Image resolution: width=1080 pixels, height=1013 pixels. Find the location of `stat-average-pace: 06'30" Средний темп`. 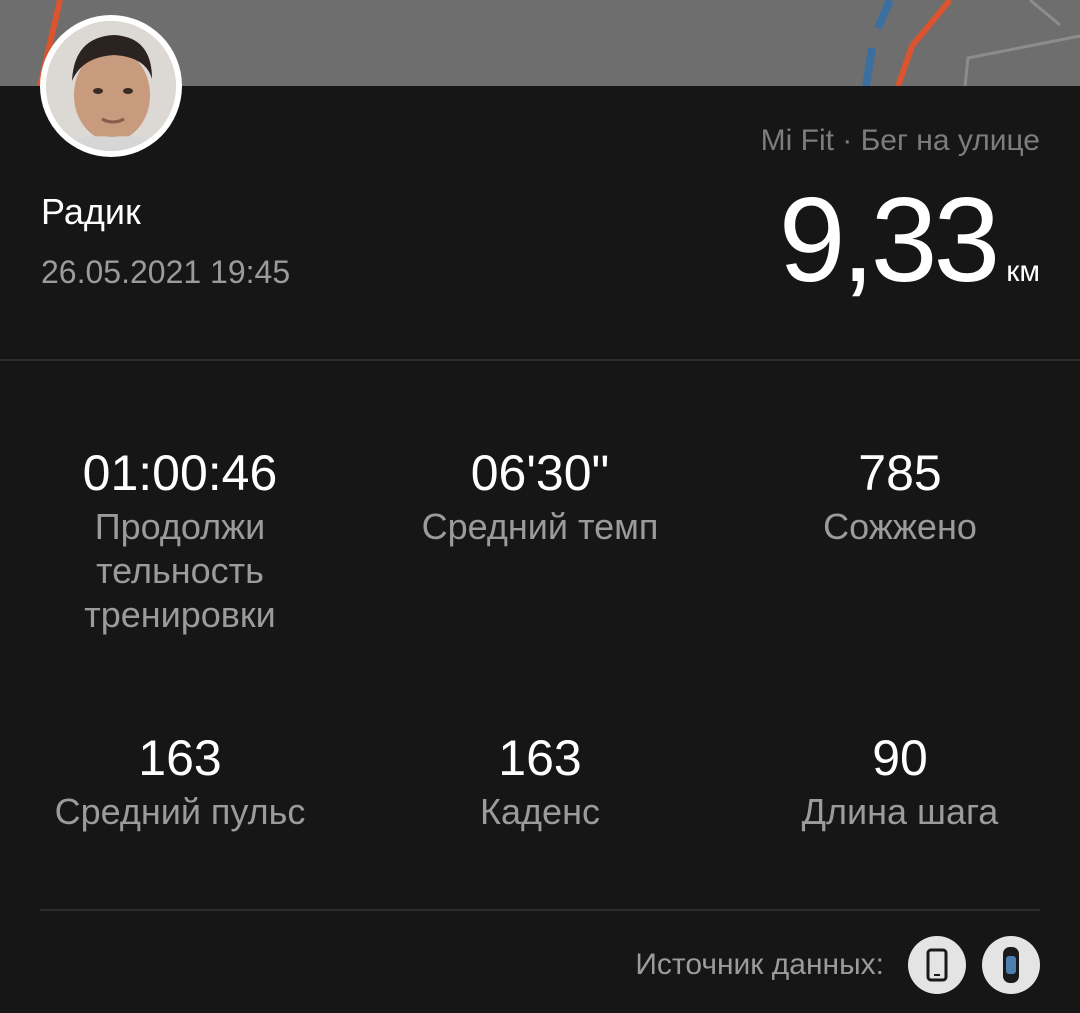

stat-average-pace: 06'30" Средний темп is located at coordinates (540, 496).